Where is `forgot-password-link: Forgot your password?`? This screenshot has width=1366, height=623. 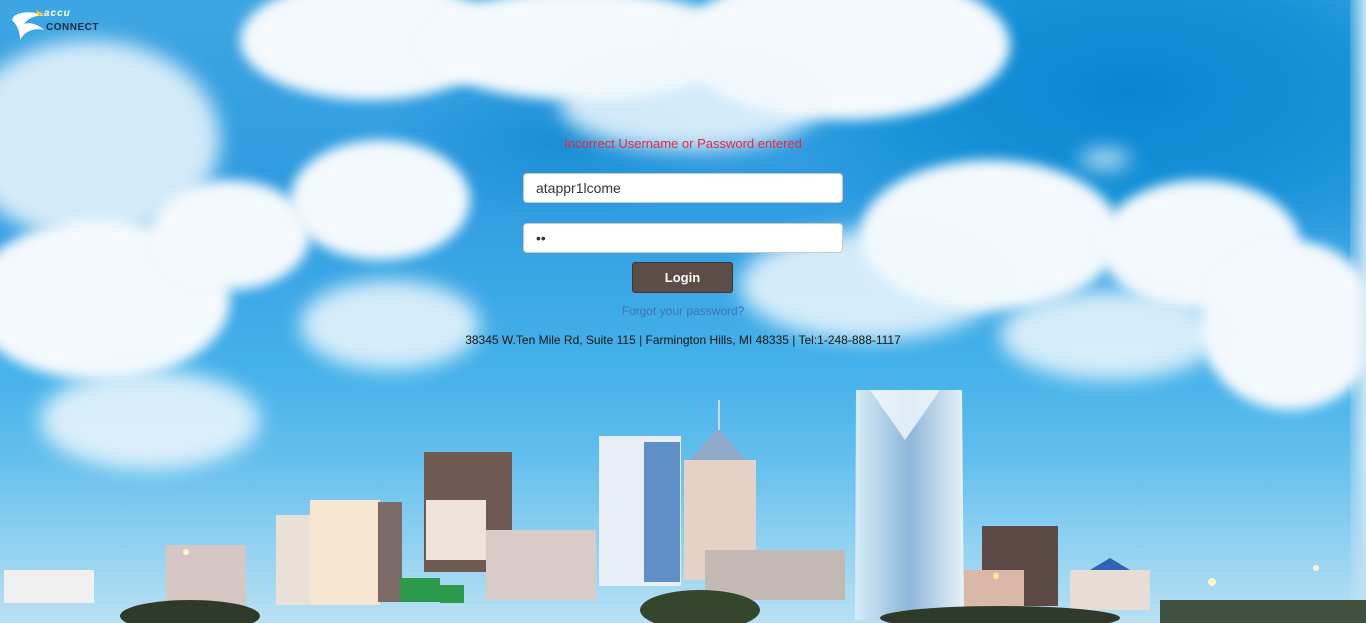 forgot-password-link: Forgot your password? is located at coordinates (683, 311).